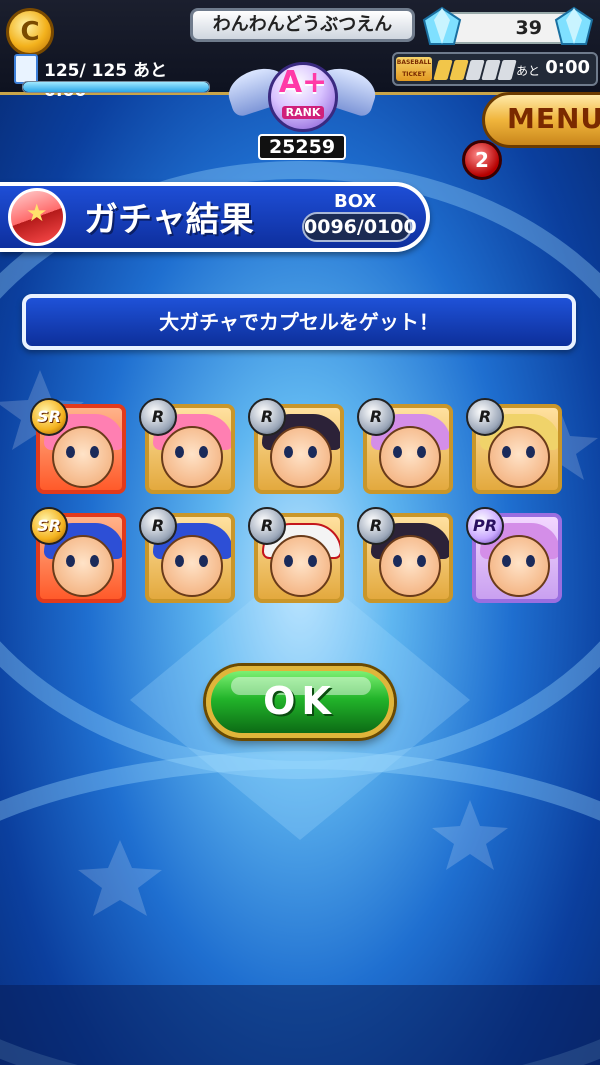  Describe the element at coordinates (541, 120) in the screenshot. I see `menu-button: MENU` at that location.